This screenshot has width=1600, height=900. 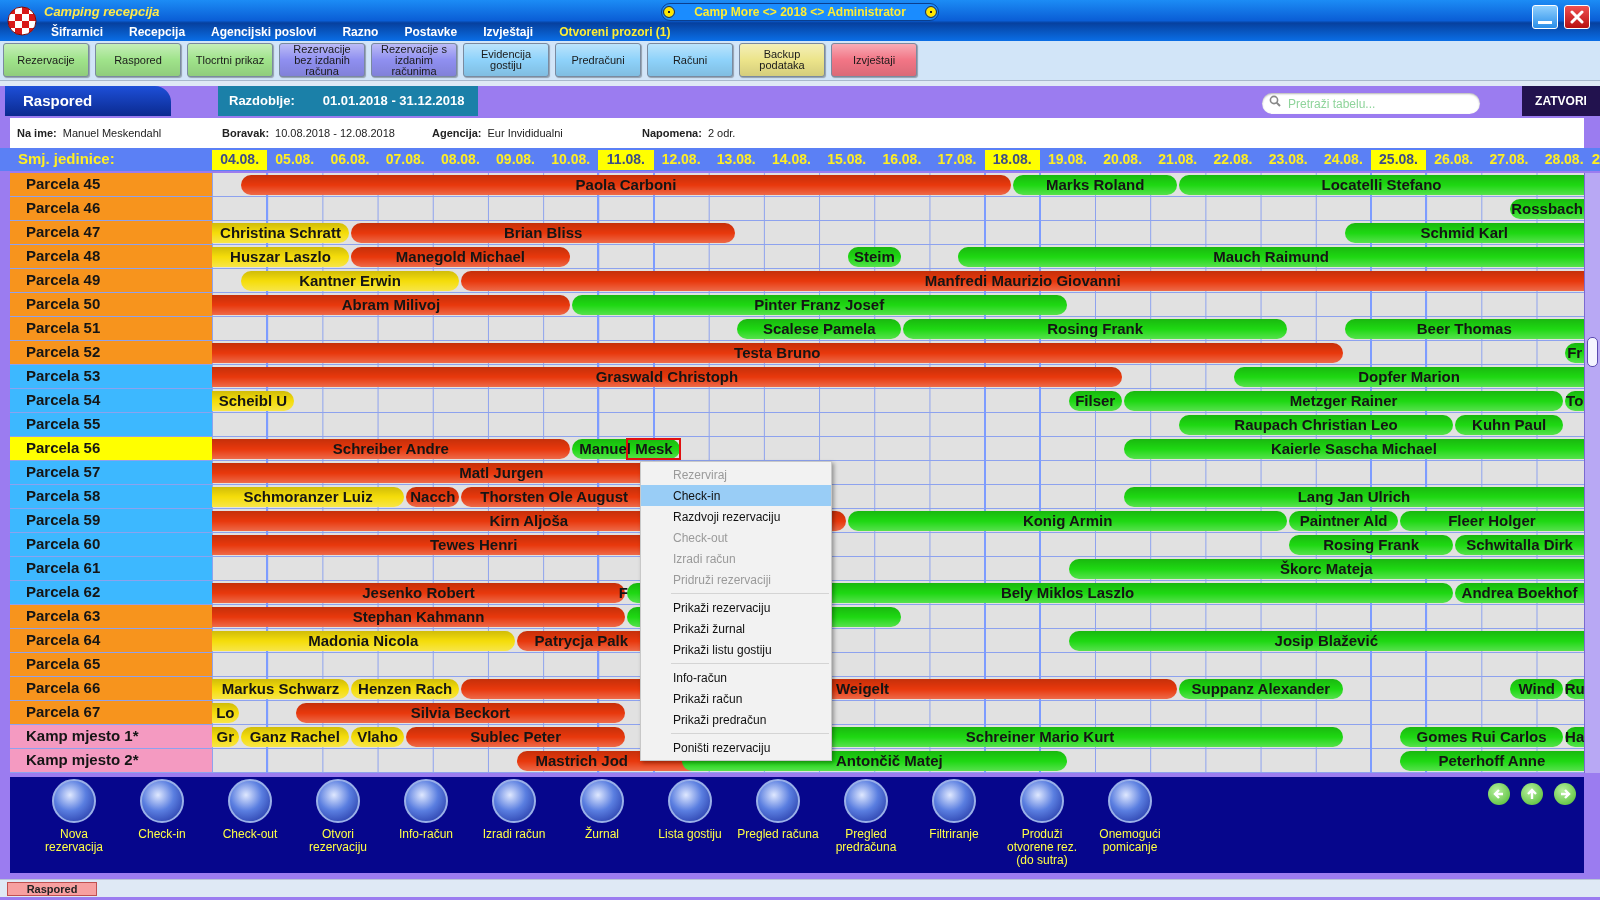 What do you see at coordinates (1012, 159) in the screenshot?
I see `day-header: 18.08.` at bounding box center [1012, 159].